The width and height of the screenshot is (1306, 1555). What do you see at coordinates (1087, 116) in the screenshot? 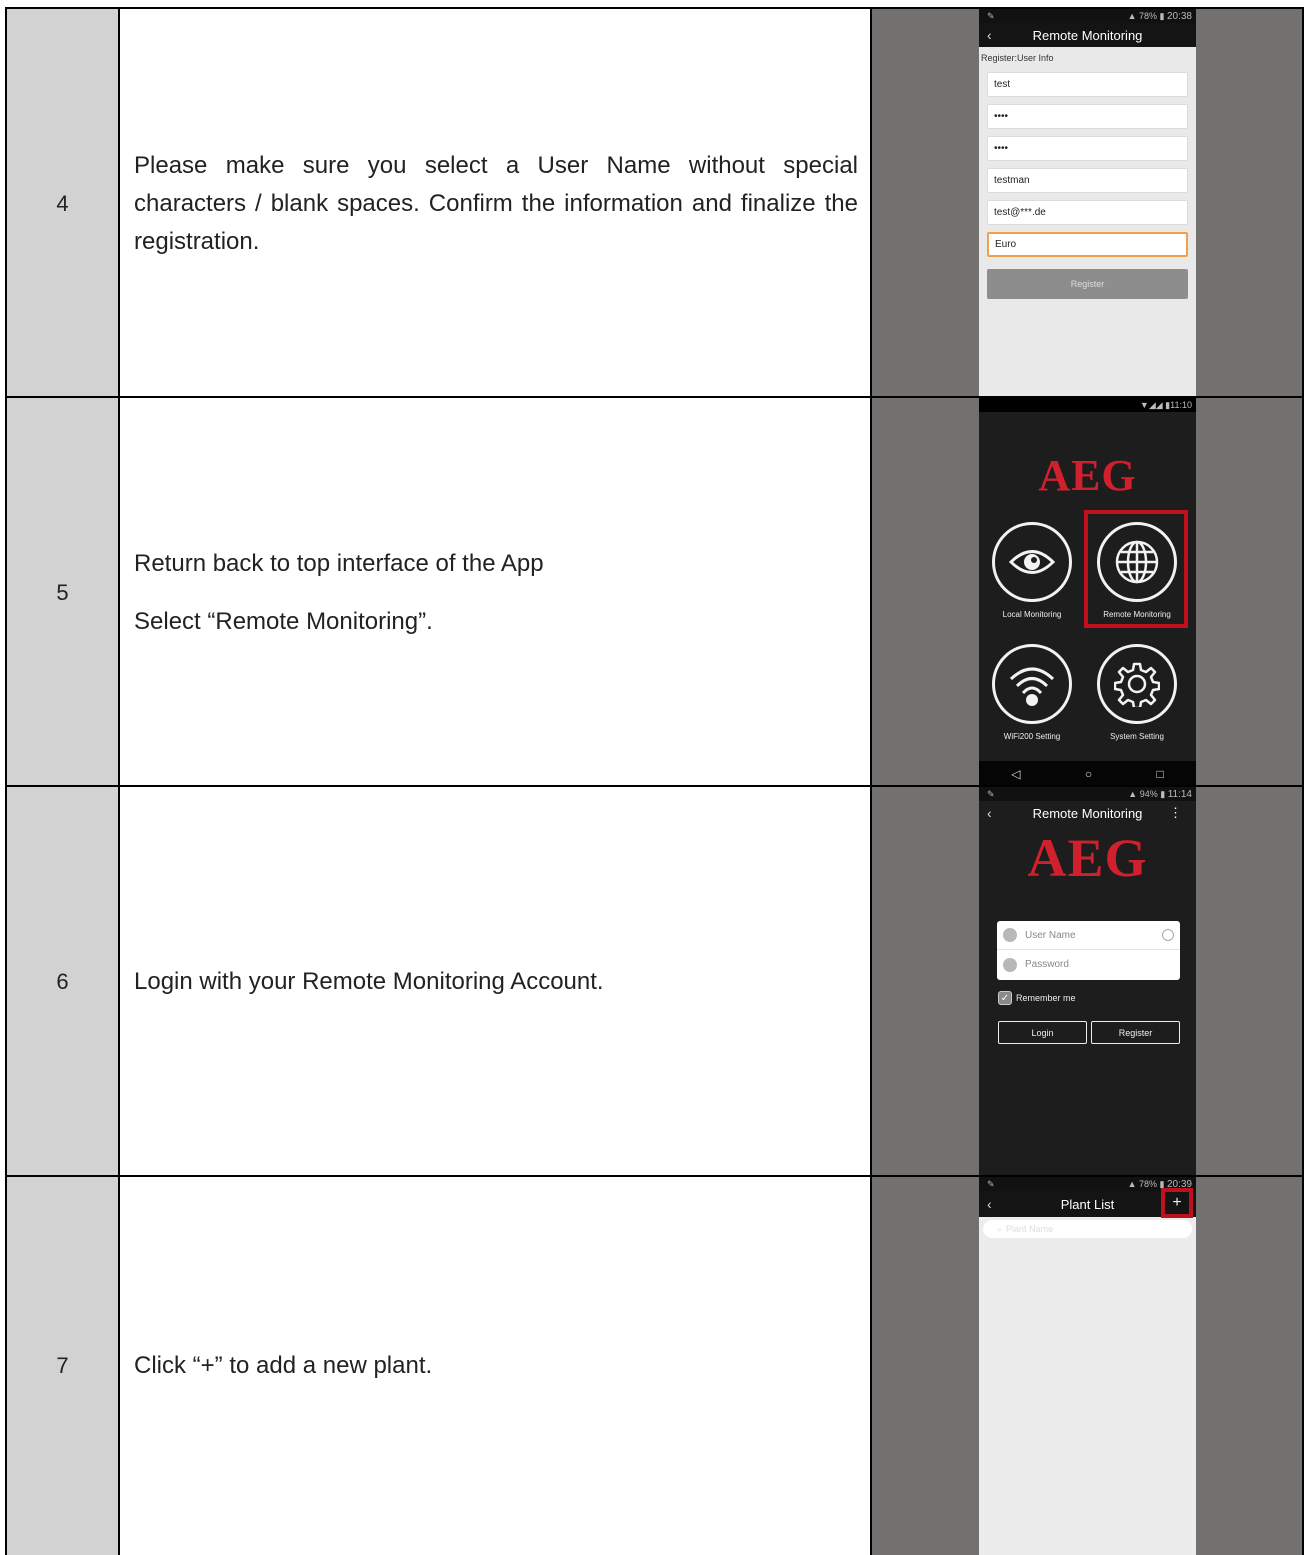
I see `password-field: ••••` at bounding box center [1087, 116].